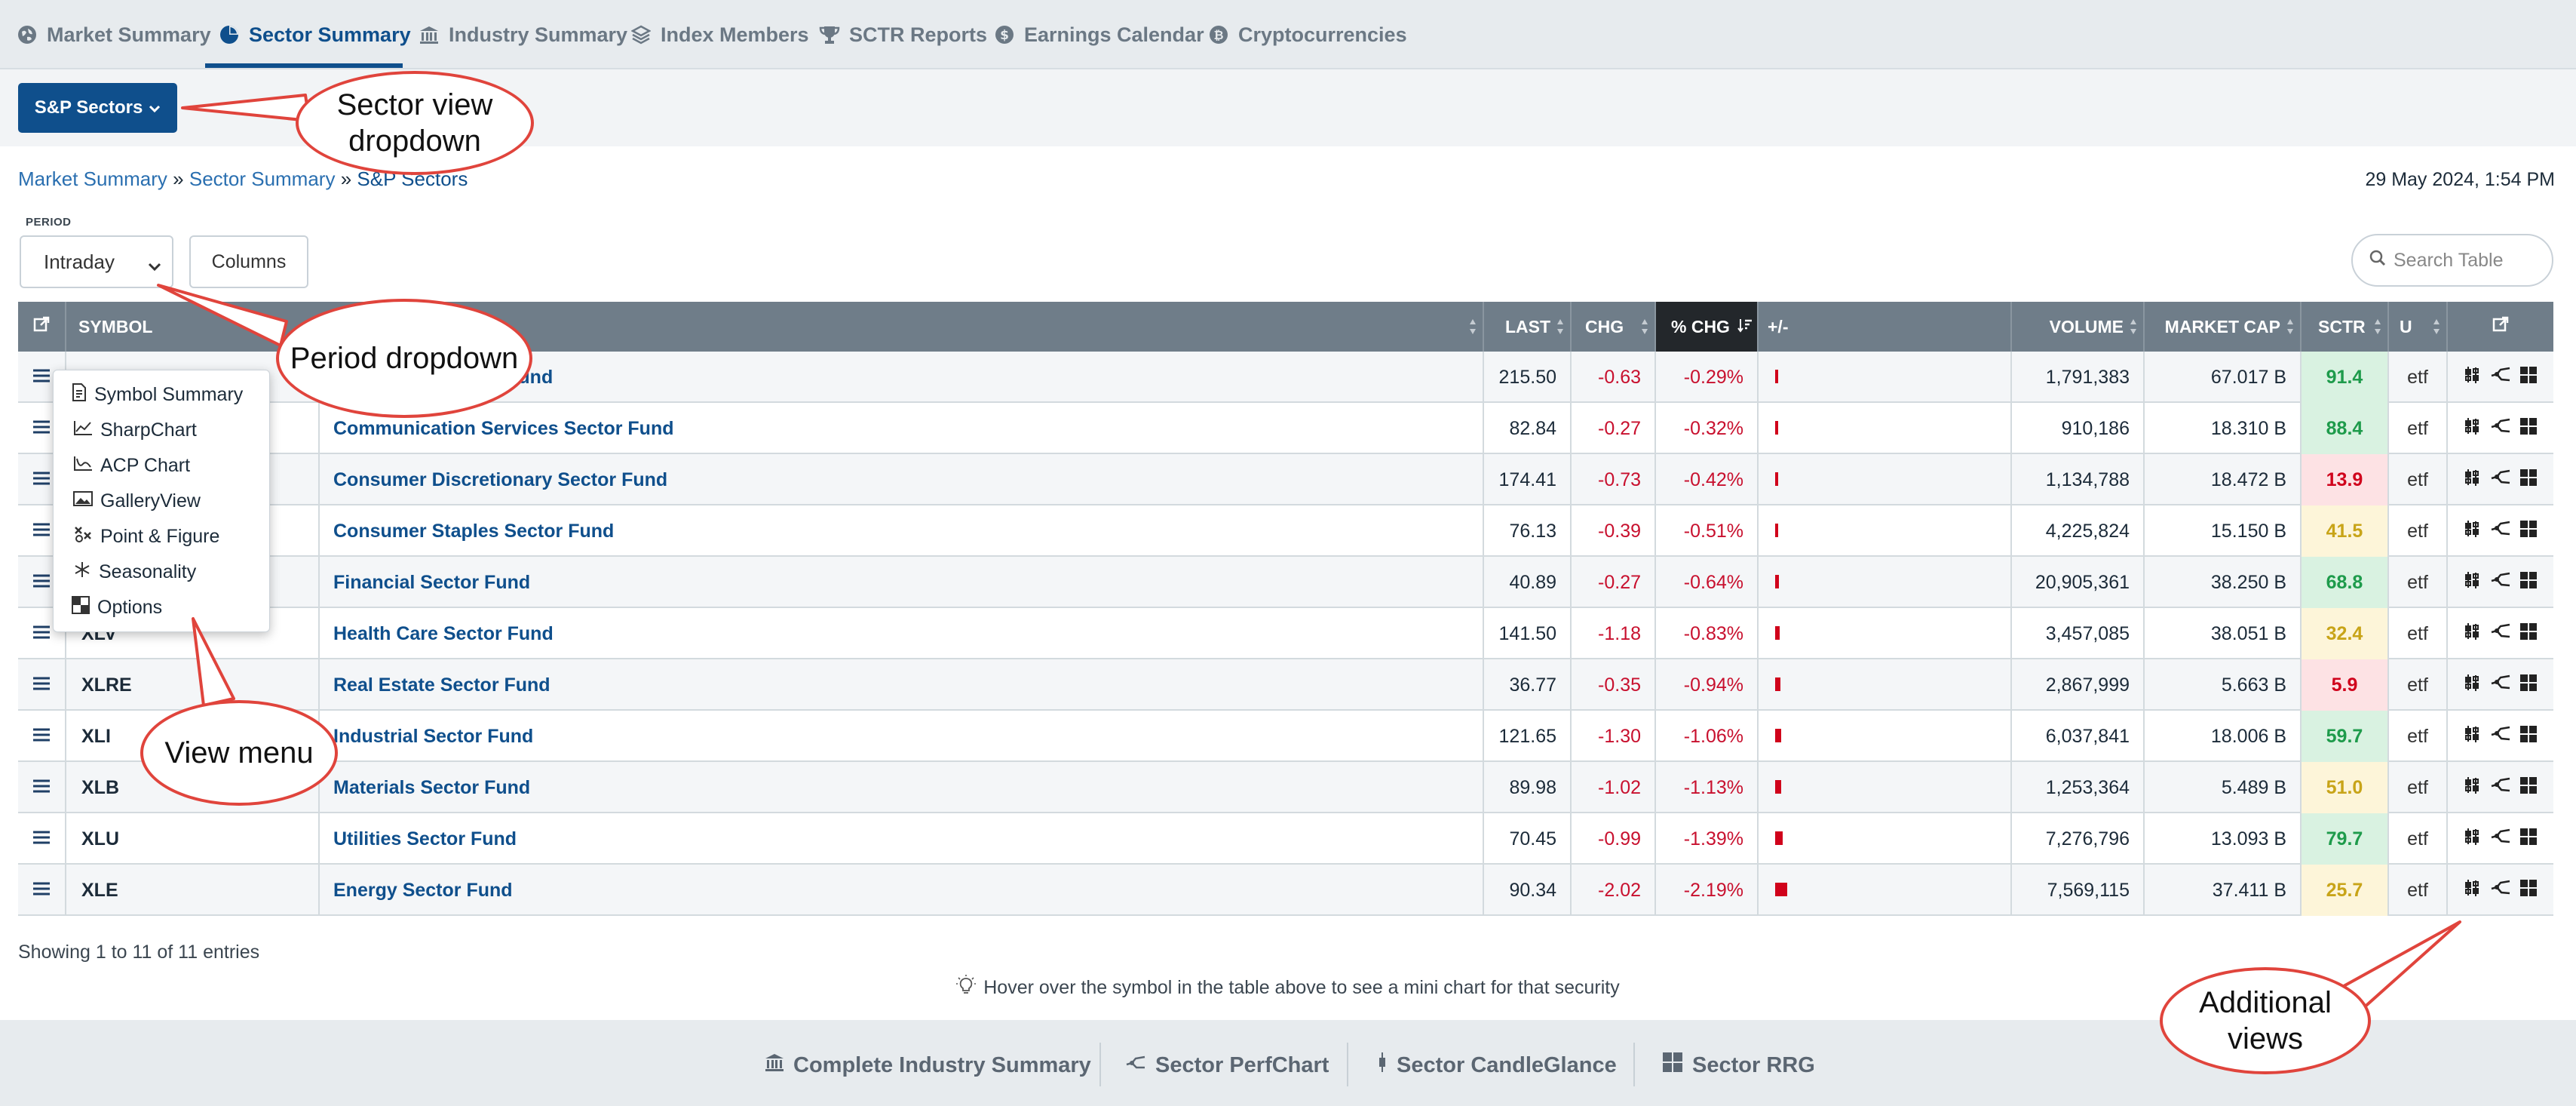 Image resolution: width=2576 pixels, height=1106 pixels. What do you see at coordinates (1100, 1064) in the screenshot?
I see `footer-divider` at bounding box center [1100, 1064].